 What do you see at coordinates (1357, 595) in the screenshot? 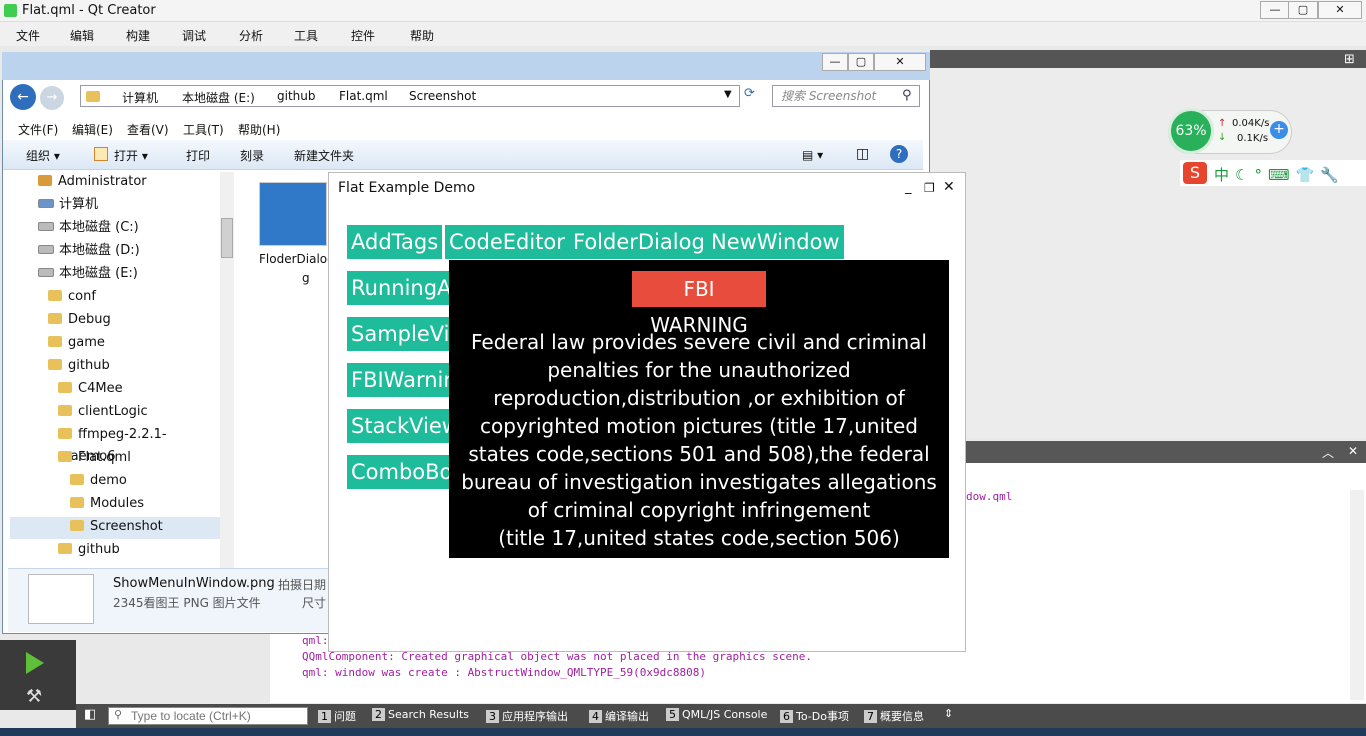
I see `output-scrollbar` at bounding box center [1357, 595].